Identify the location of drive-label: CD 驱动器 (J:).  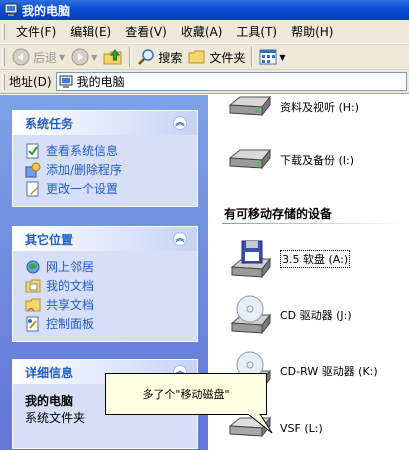
(316, 315).